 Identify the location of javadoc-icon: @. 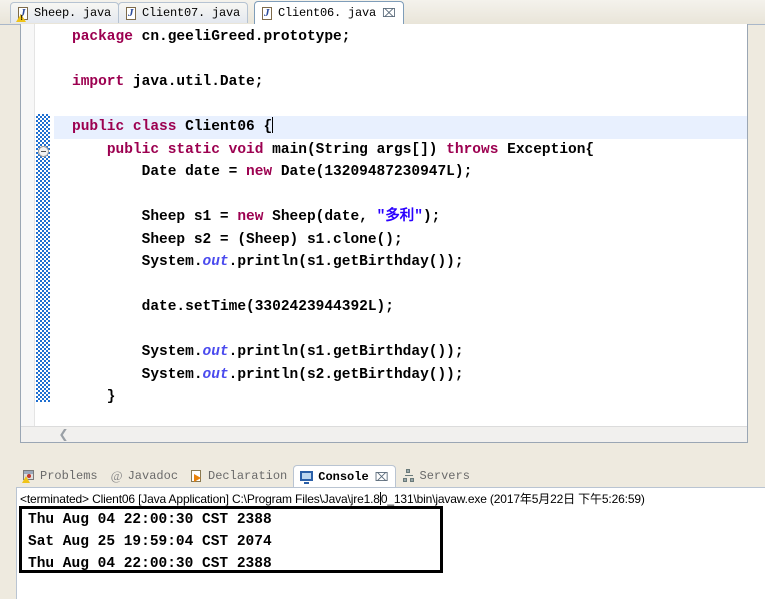
(116, 475).